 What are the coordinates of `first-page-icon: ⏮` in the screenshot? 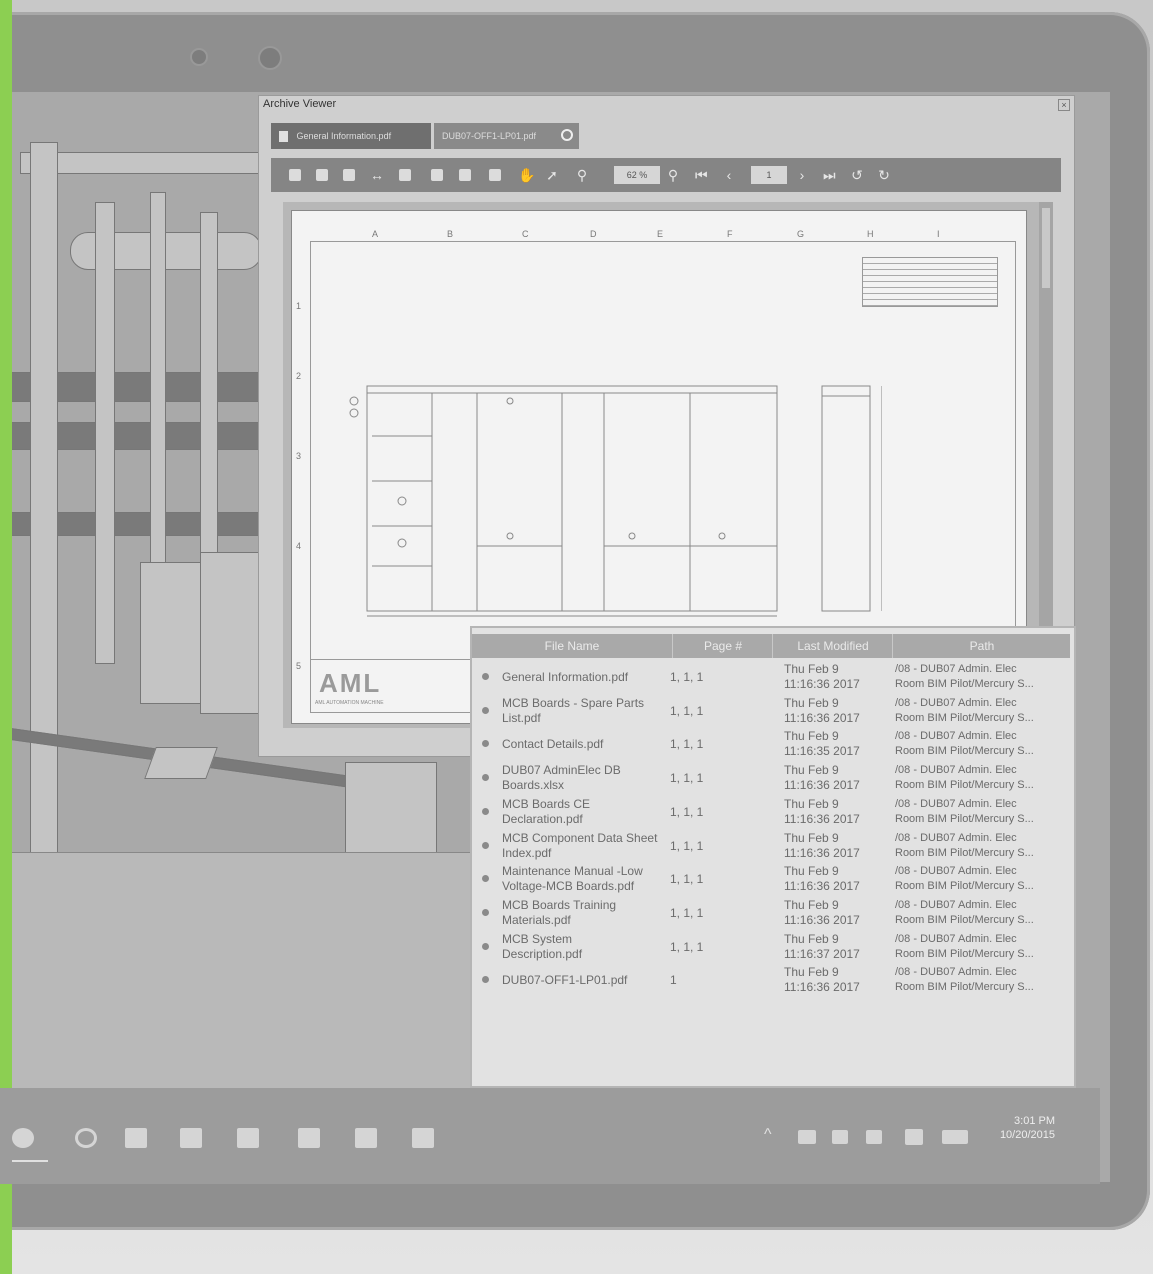 It's located at (701, 175).